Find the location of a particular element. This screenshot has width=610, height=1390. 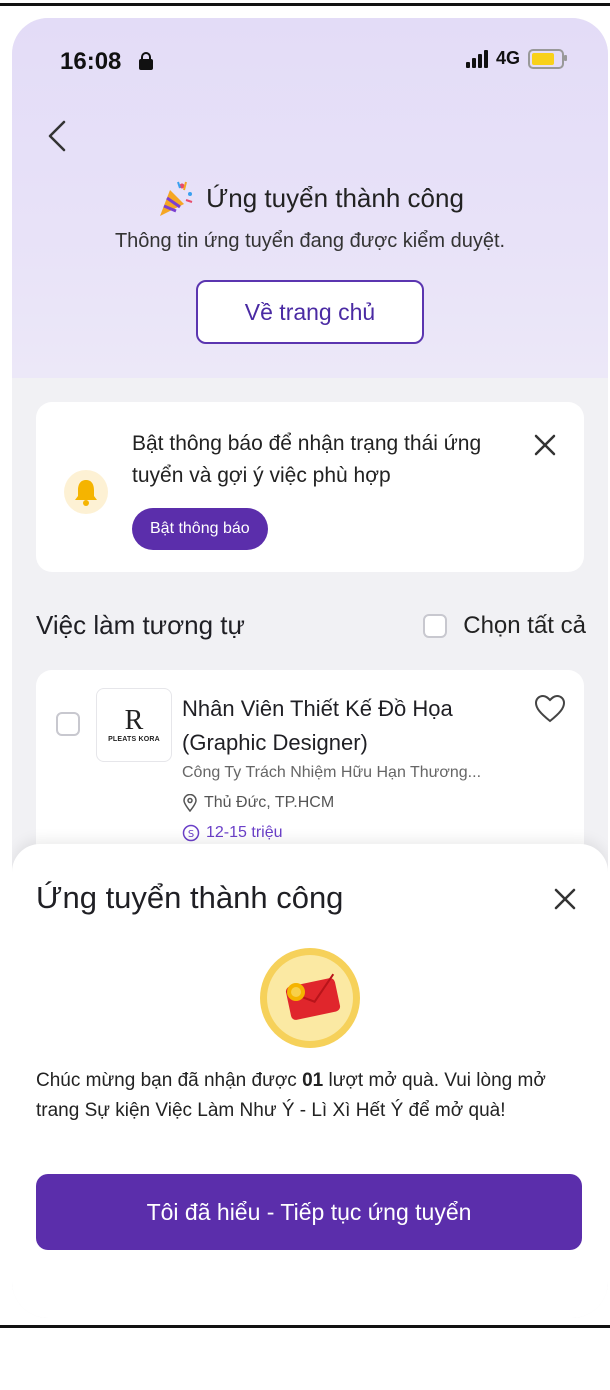

frame-bottom-line is located at coordinates (305, 1326).